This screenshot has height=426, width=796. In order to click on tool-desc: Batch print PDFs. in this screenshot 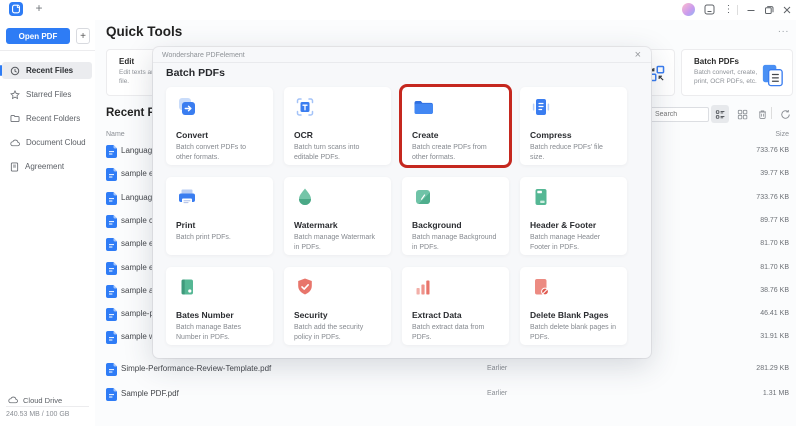, I will do `click(203, 237)`.